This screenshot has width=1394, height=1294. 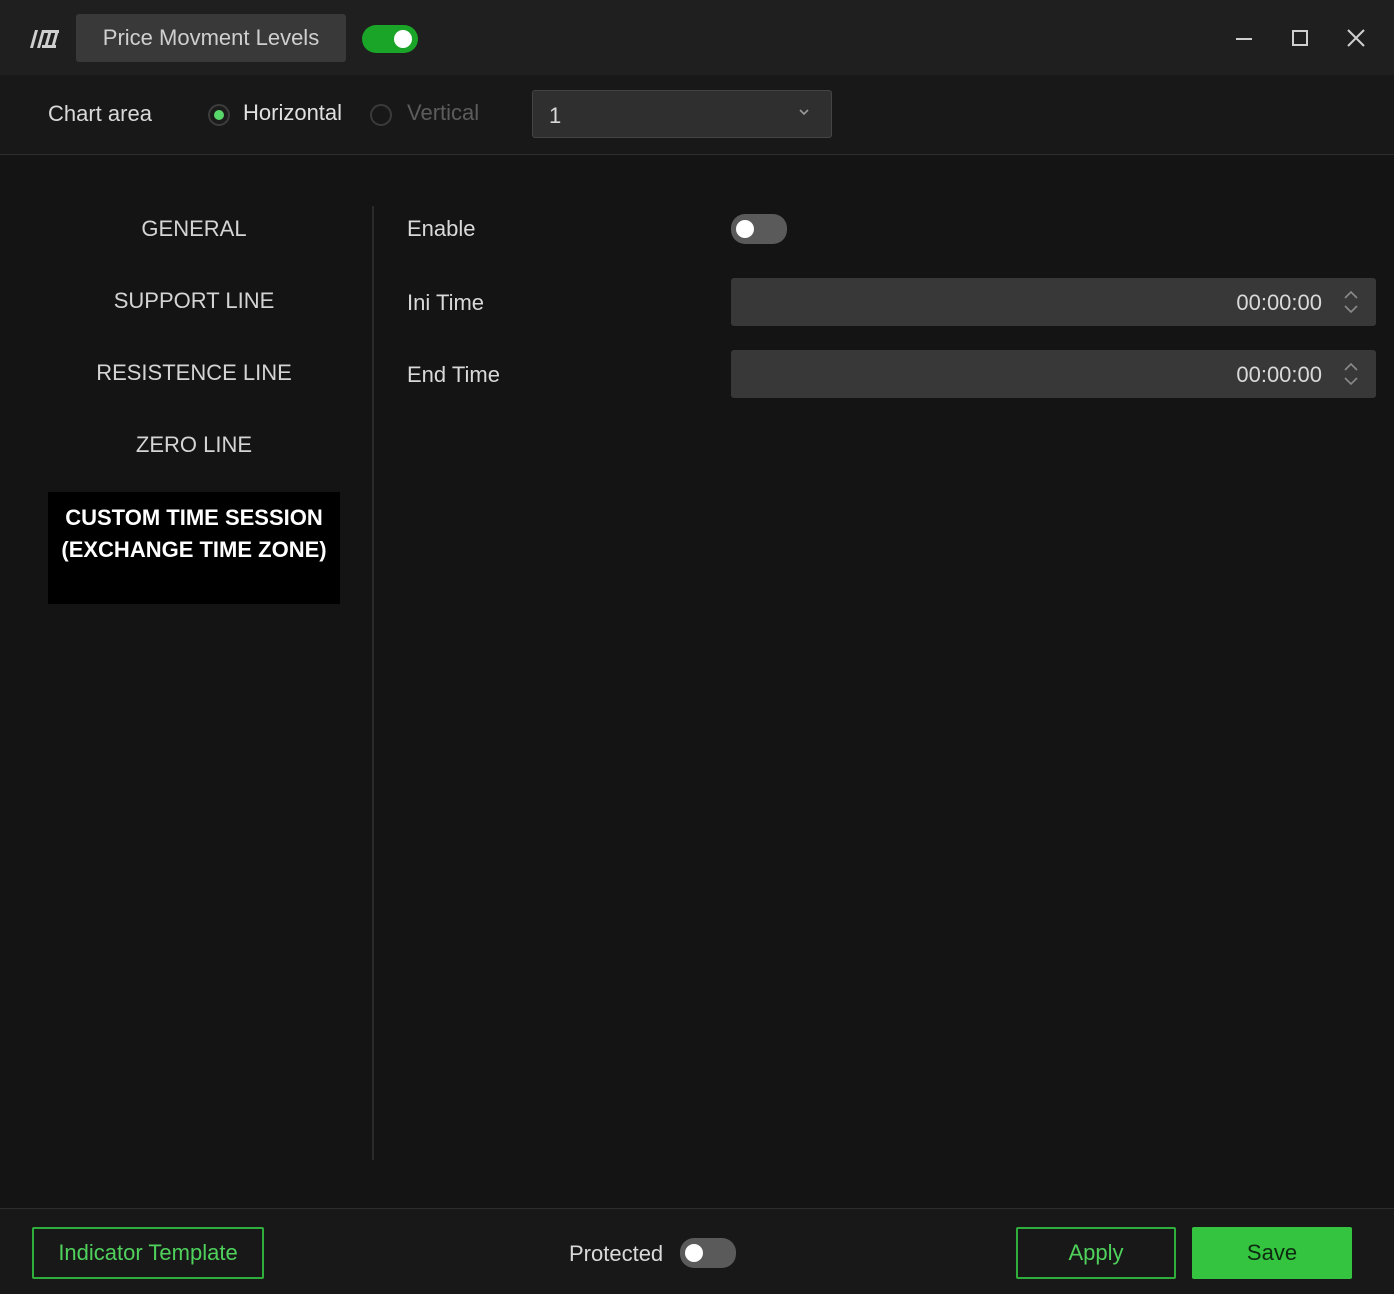 I want to click on minimize-button, so click(x=1244, y=38).